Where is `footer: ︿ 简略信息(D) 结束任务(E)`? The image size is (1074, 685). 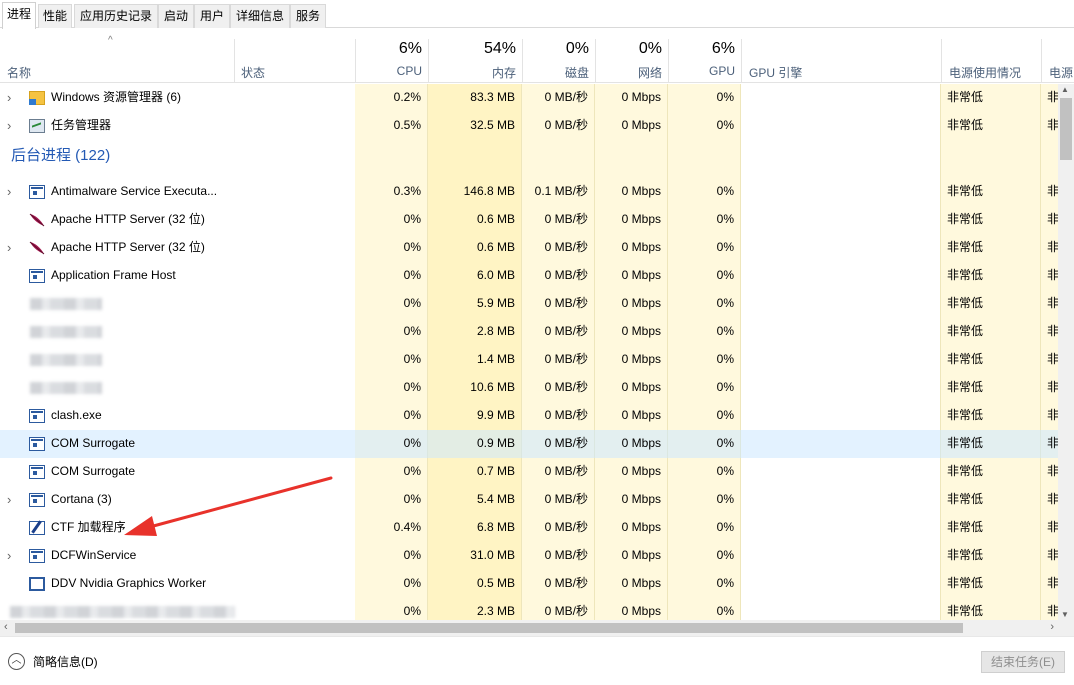
footer: ︿ 简略信息(D) 结束任务(E) is located at coordinates (537, 660).